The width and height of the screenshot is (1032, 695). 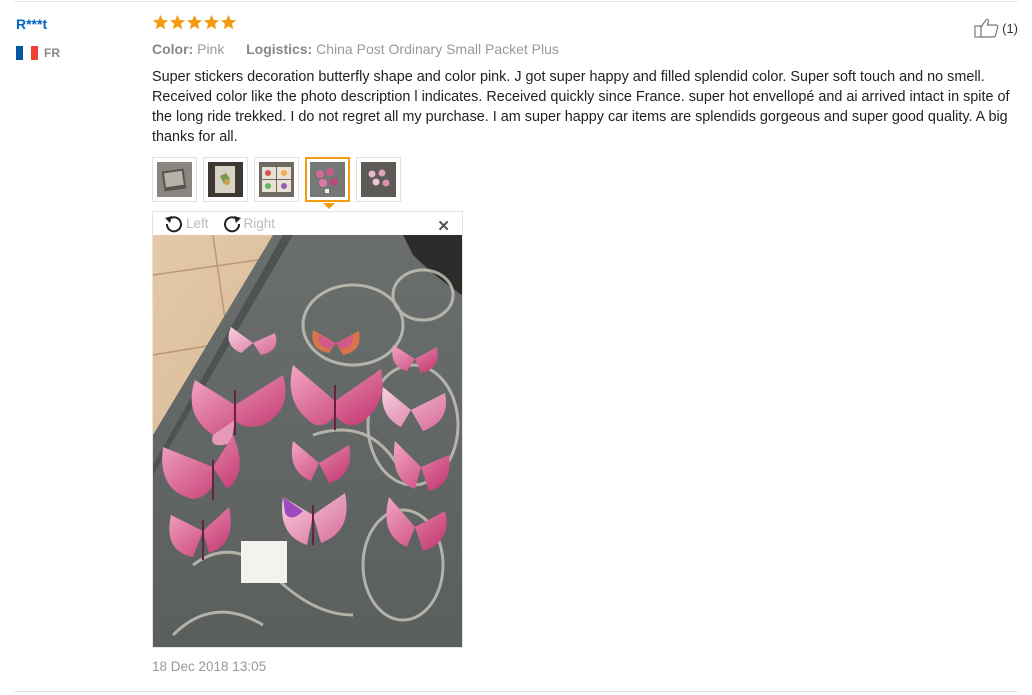 What do you see at coordinates (986, 28) in the screenshot?
I see `thumbs-up-icon` at bounding box center [986, 28].